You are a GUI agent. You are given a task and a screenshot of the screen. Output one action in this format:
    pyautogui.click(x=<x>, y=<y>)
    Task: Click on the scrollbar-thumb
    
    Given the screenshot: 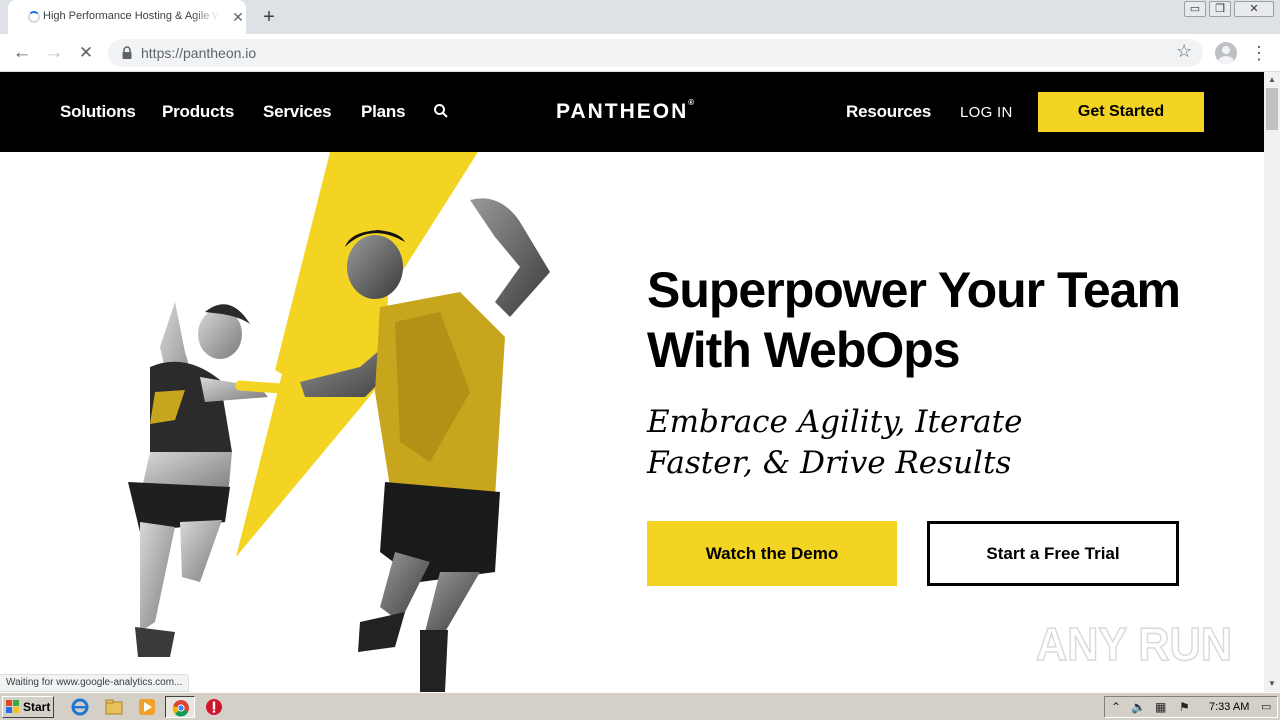 What is the action you would take?
    pyautogui.click(x=1272, y=109)
    